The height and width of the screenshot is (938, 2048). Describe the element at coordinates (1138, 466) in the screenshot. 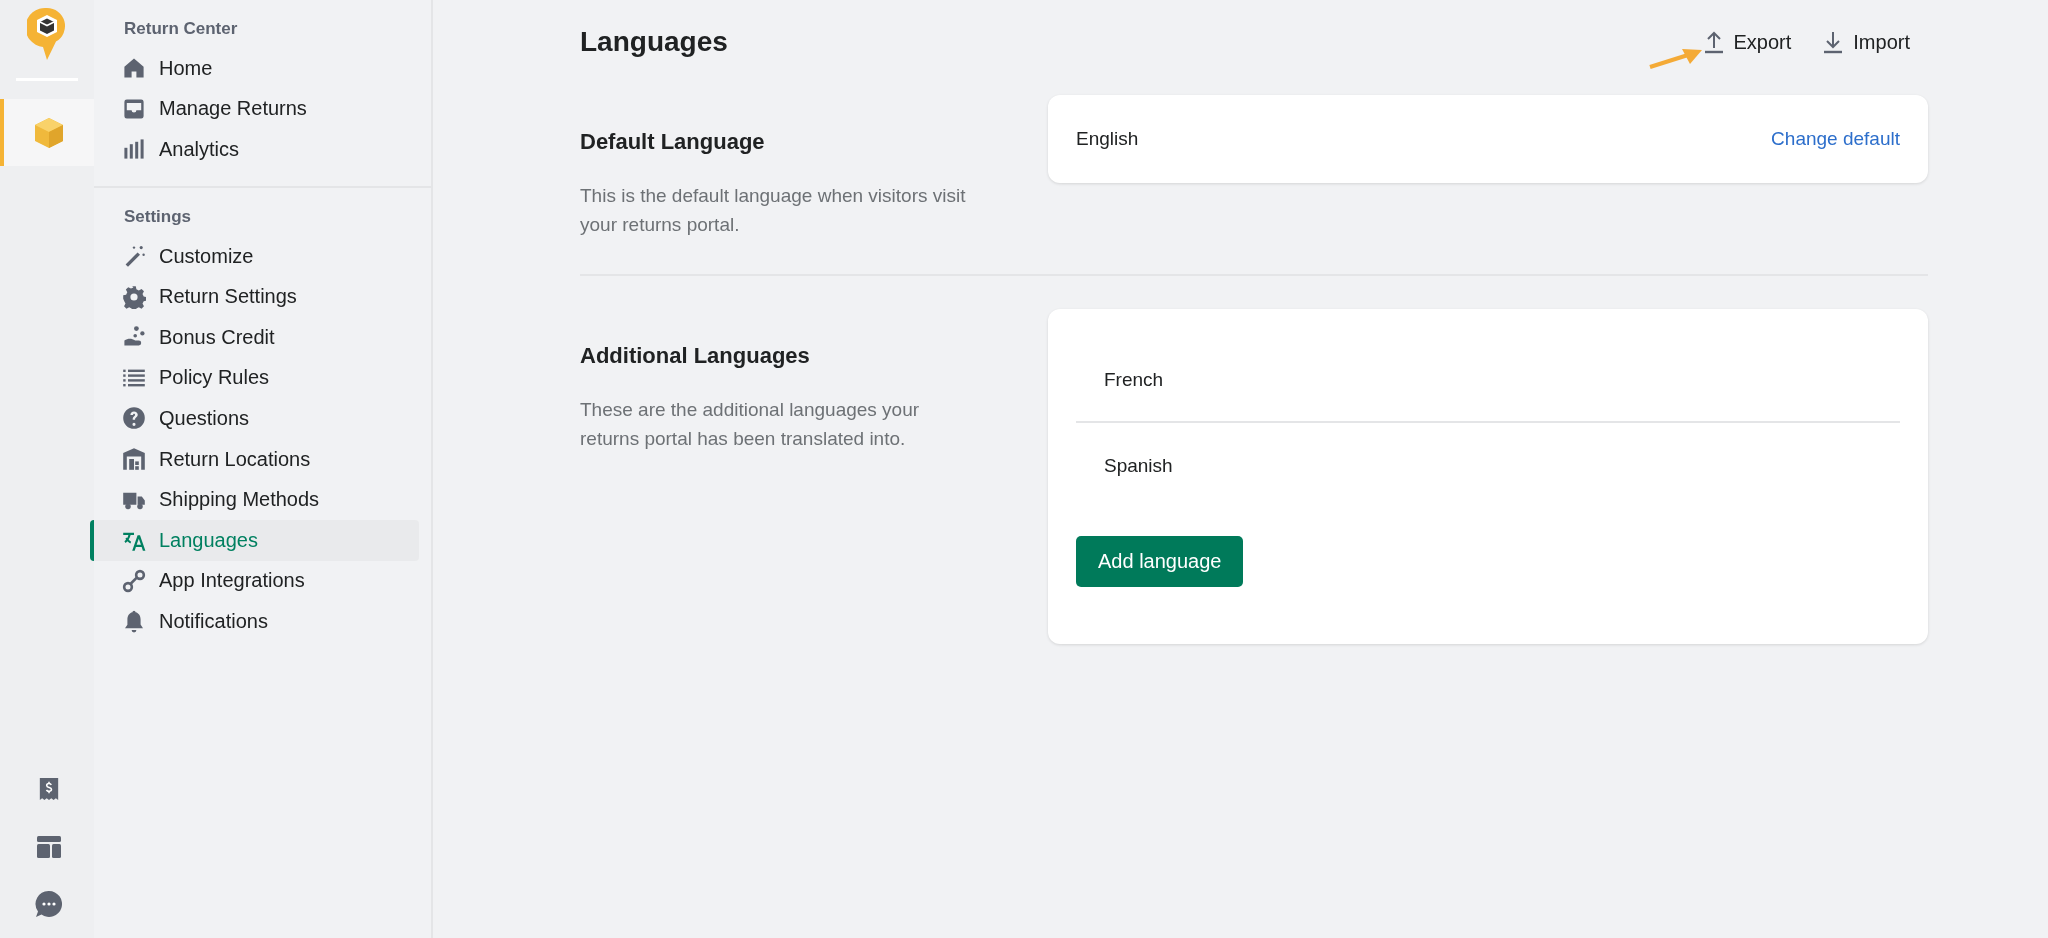

I see `language-row-text: Spanish` at that location.